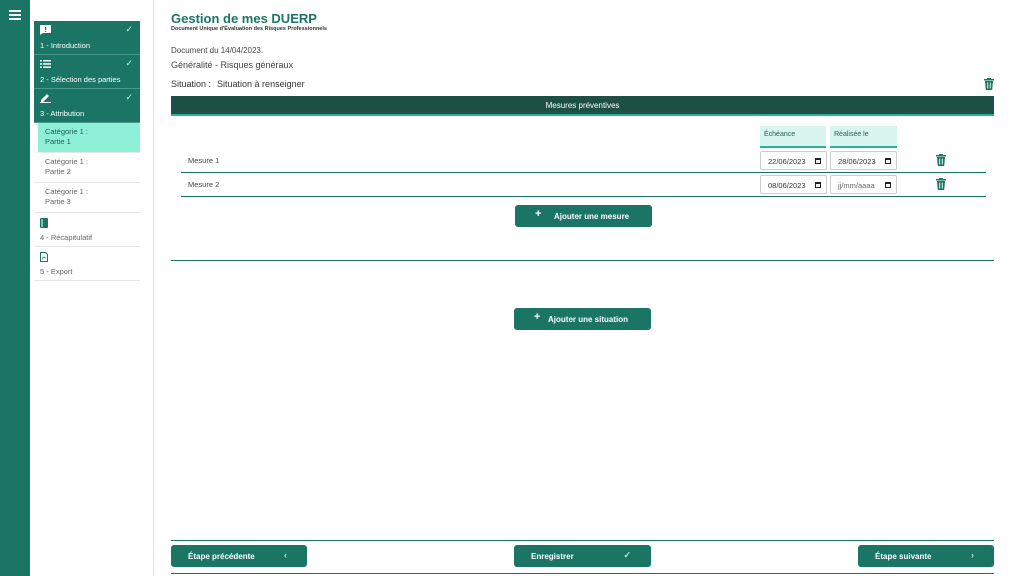 This screenshot has width=1024, height=576. I want to click on step-export: 5 - Export, so click(87, 264).